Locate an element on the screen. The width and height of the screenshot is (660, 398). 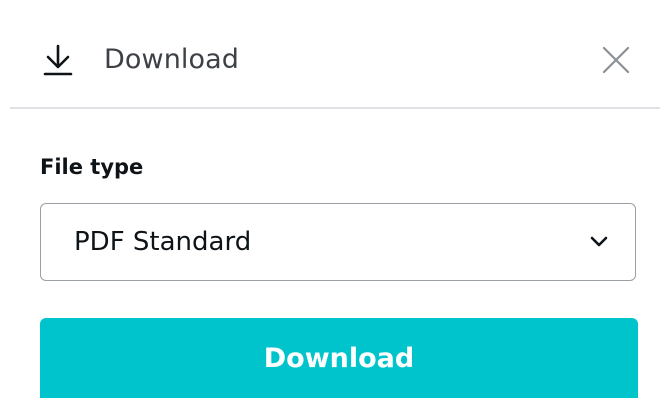
file-type-value: PDF Standard is located at coordinates (163, 242).